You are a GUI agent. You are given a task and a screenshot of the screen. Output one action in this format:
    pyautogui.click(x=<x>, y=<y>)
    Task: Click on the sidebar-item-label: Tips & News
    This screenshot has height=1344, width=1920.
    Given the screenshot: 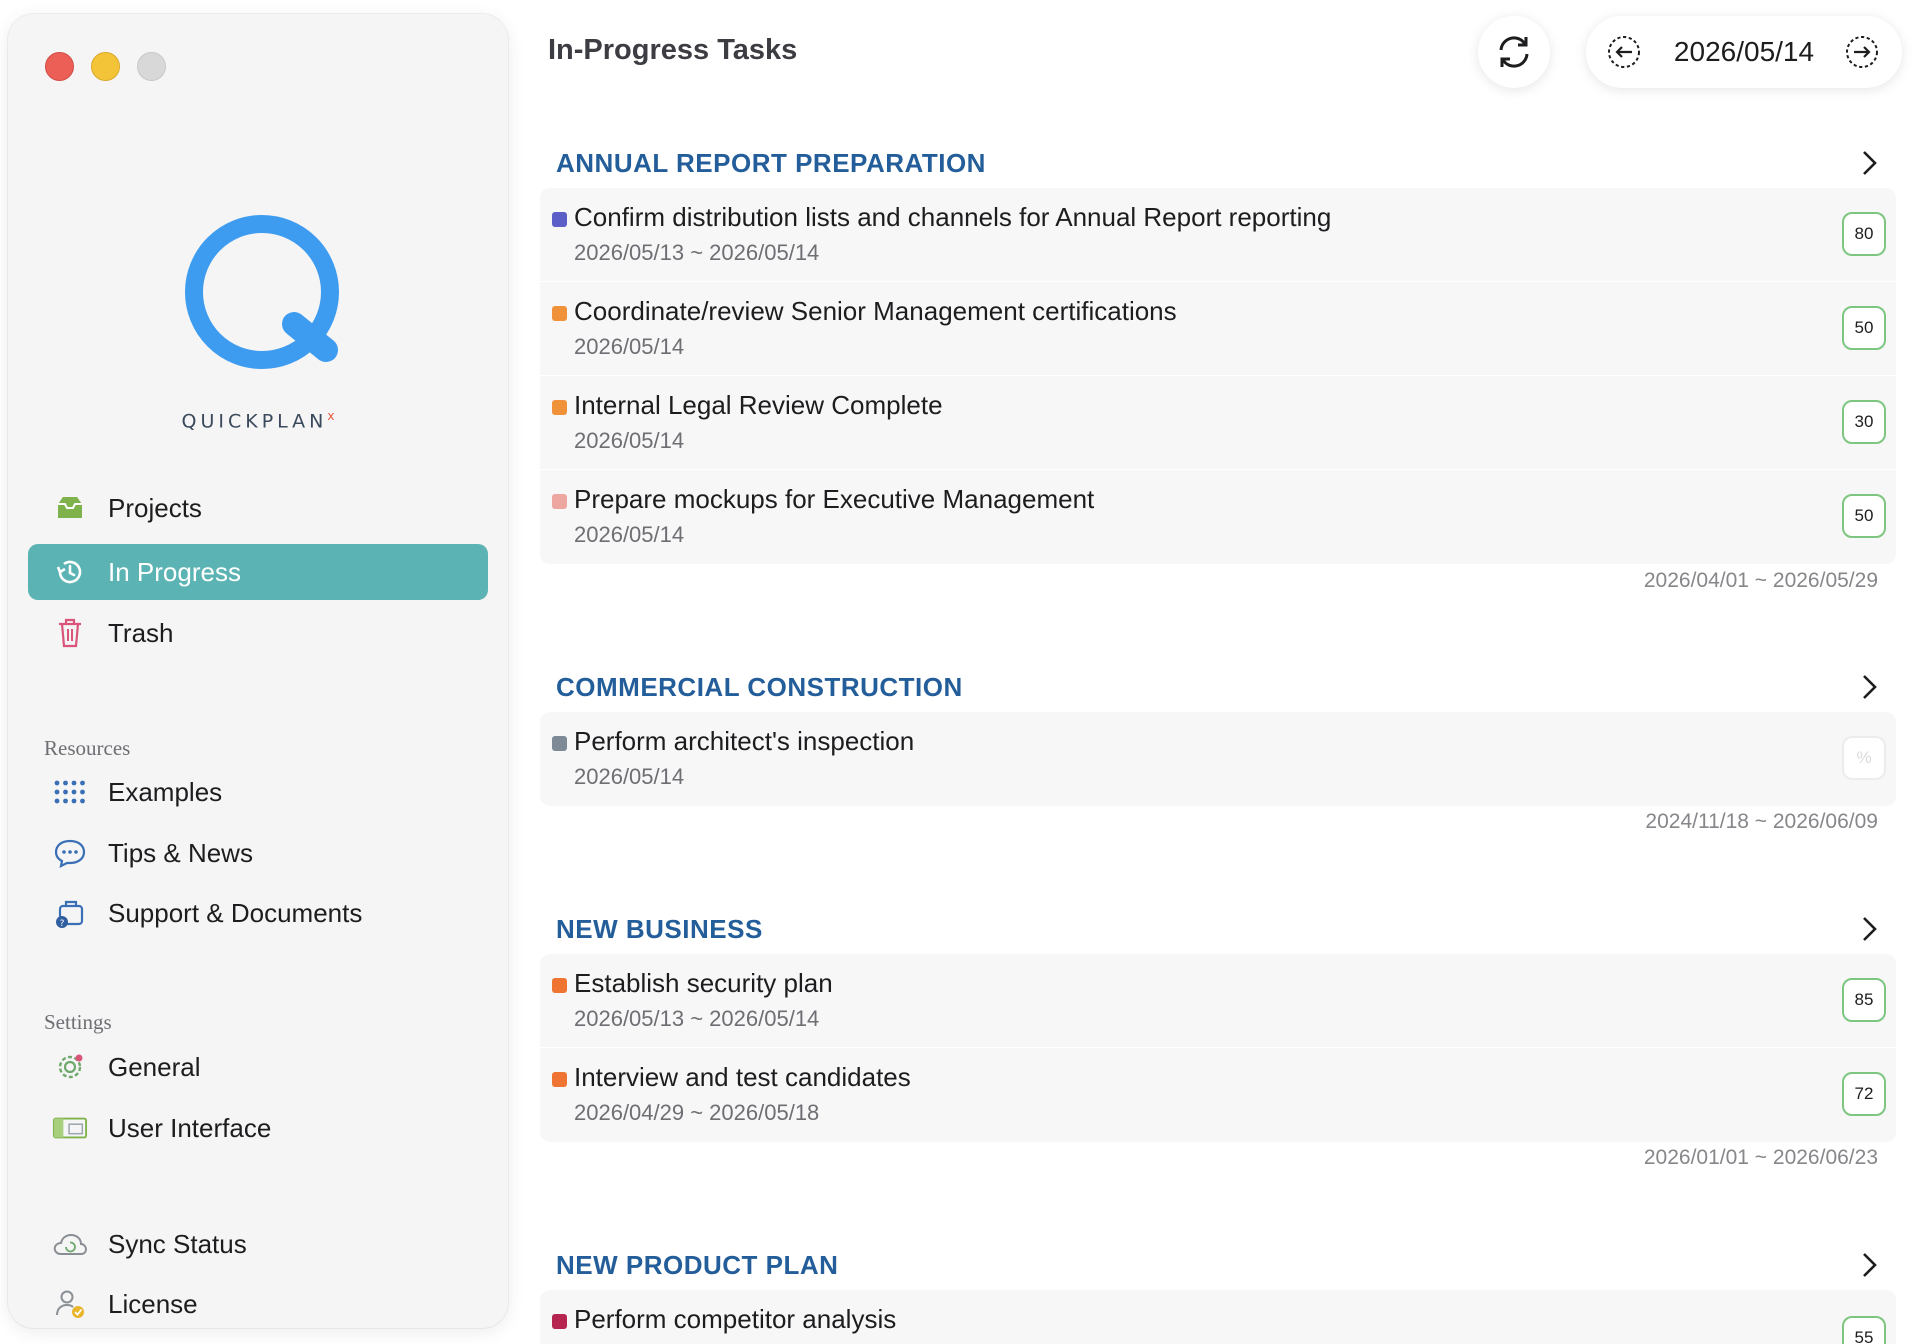 What is the action you would take?
    pyautogui.click(x=180, y=852)
    